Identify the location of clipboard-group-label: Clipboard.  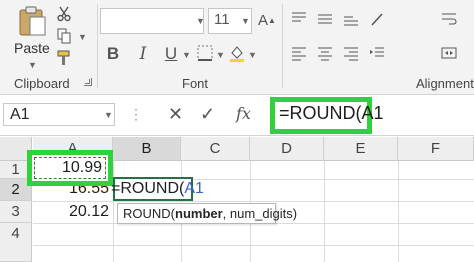
(42, 83).